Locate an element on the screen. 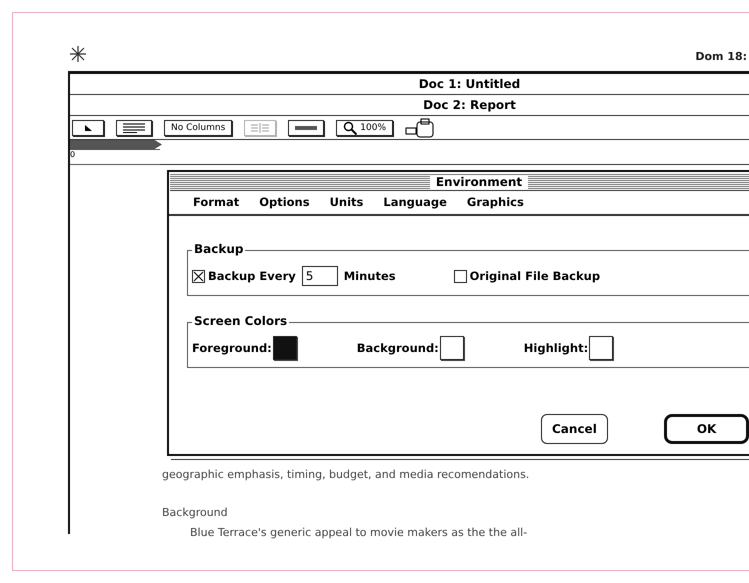 This screenshot has height=583, width=749. color-label: Highlight: is located at coordinates (556, 348).